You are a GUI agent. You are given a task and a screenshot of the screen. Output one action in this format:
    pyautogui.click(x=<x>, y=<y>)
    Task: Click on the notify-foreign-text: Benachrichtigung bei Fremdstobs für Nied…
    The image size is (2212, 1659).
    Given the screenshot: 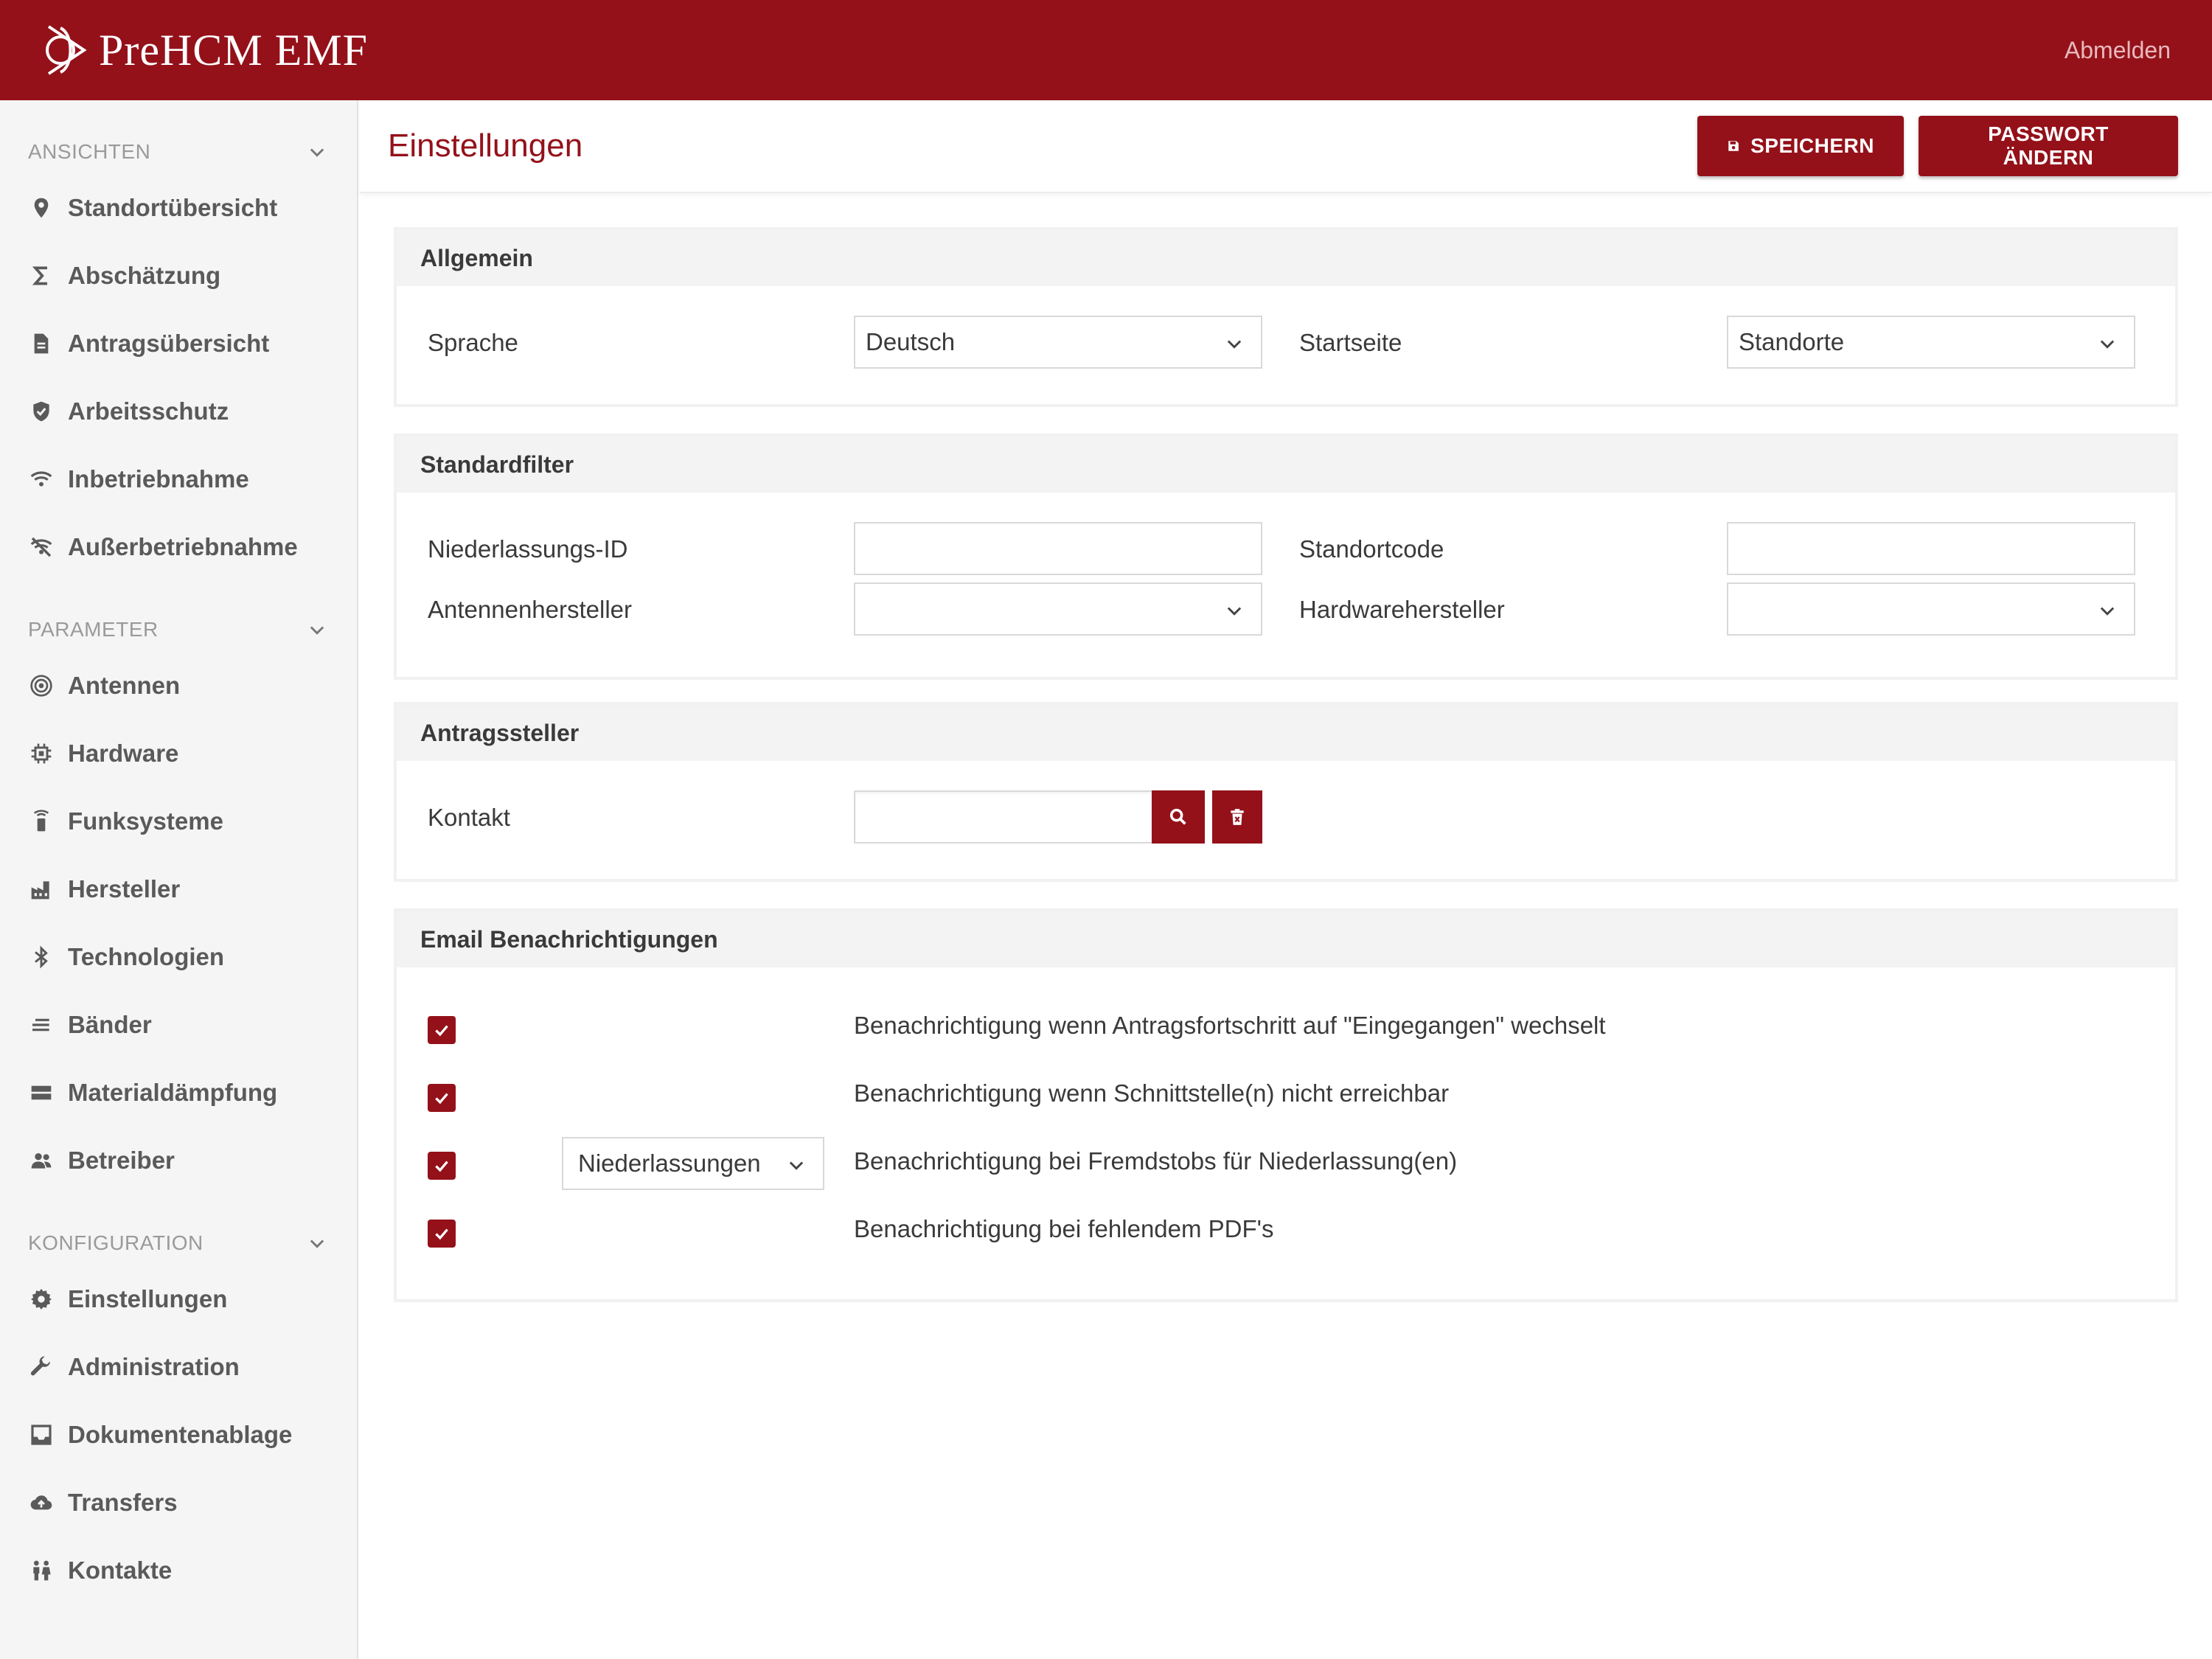 What is the action you would take?
    pyautogui.click(x=1156, y=1161)
    